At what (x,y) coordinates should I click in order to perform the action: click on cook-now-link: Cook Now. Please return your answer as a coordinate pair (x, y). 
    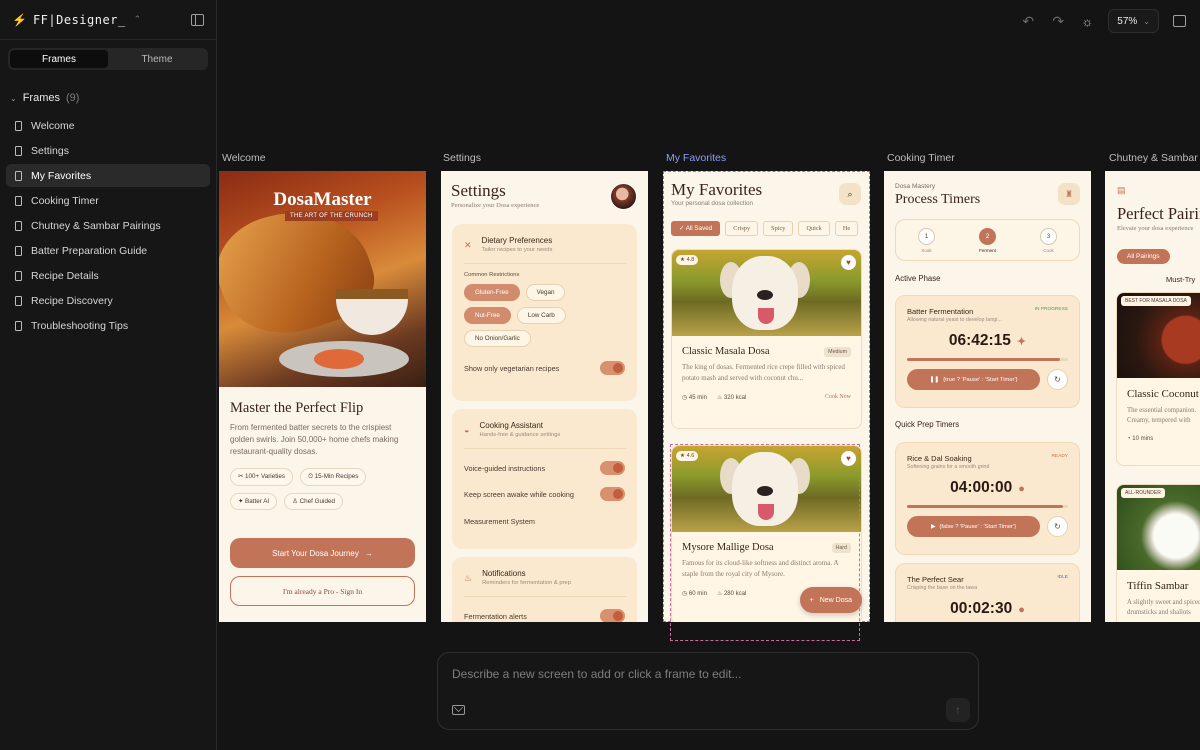
    Looking at the image, I should click on (838, 397).